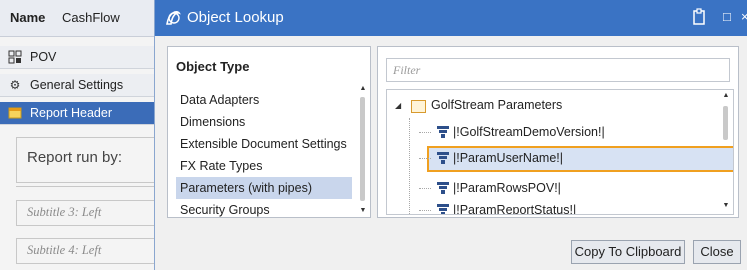 The width and height of the screenshot is (747, 270). What do you see at coordinates (508, 158) in the screenshot?
I see `tree-item-label: |!ParamUserName!|` at bounding box center [508, 158].